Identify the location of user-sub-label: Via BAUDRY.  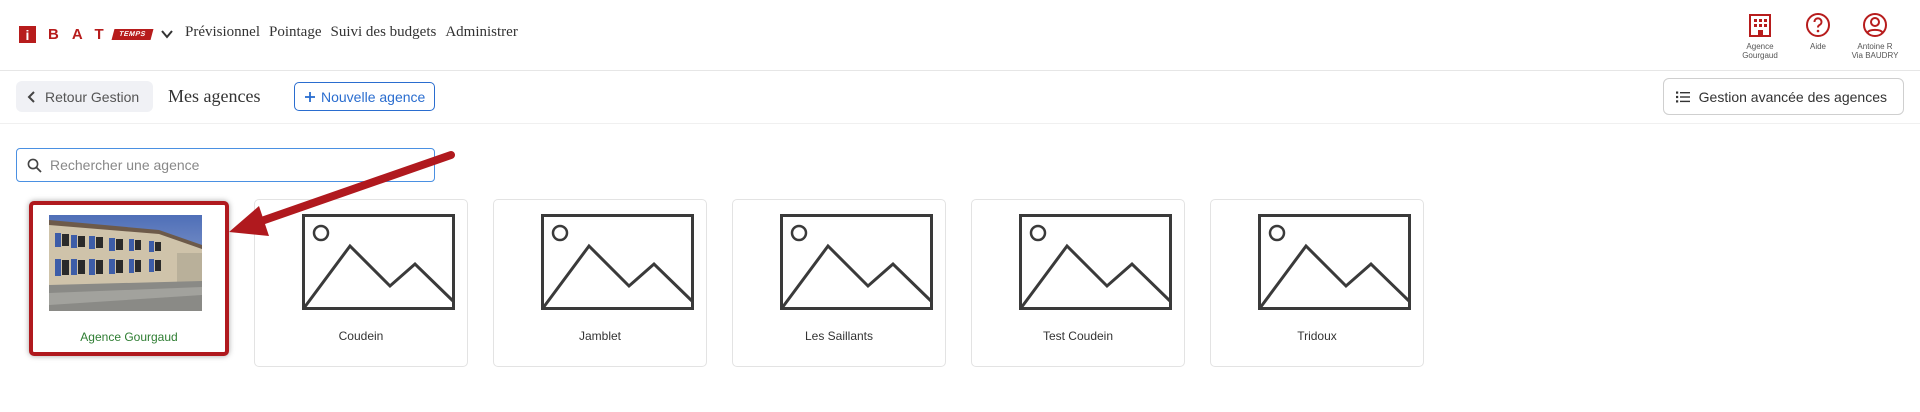
(1875, 55).